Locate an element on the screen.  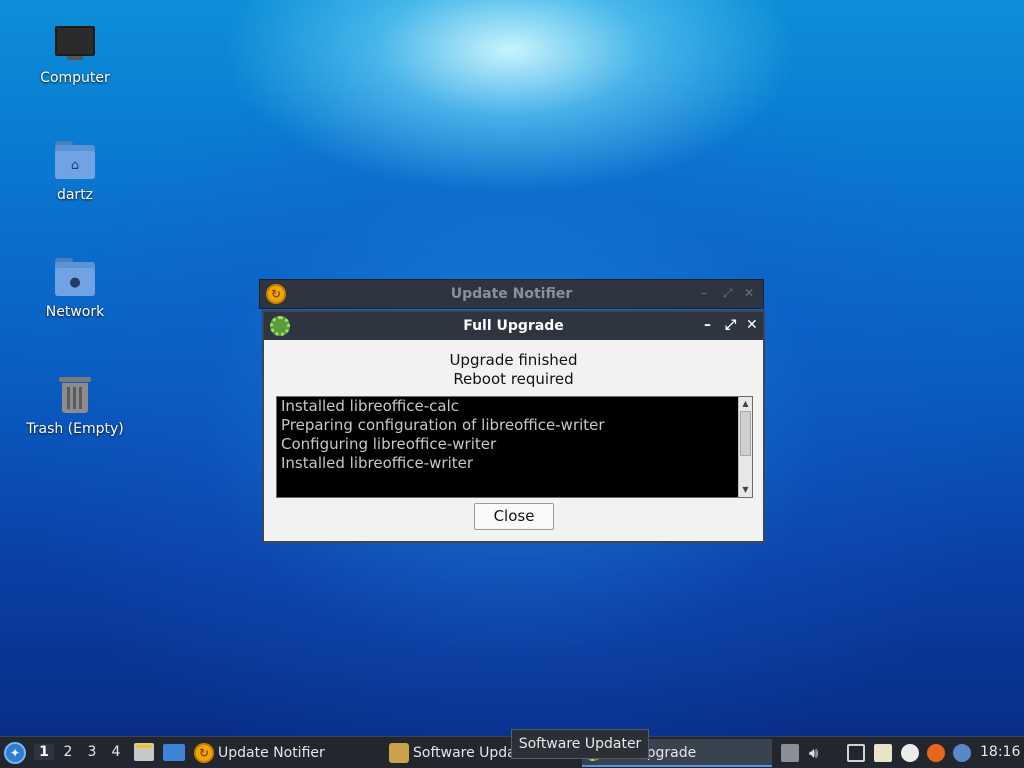
clock: 18:16 is located at coordinates (1000, 752).